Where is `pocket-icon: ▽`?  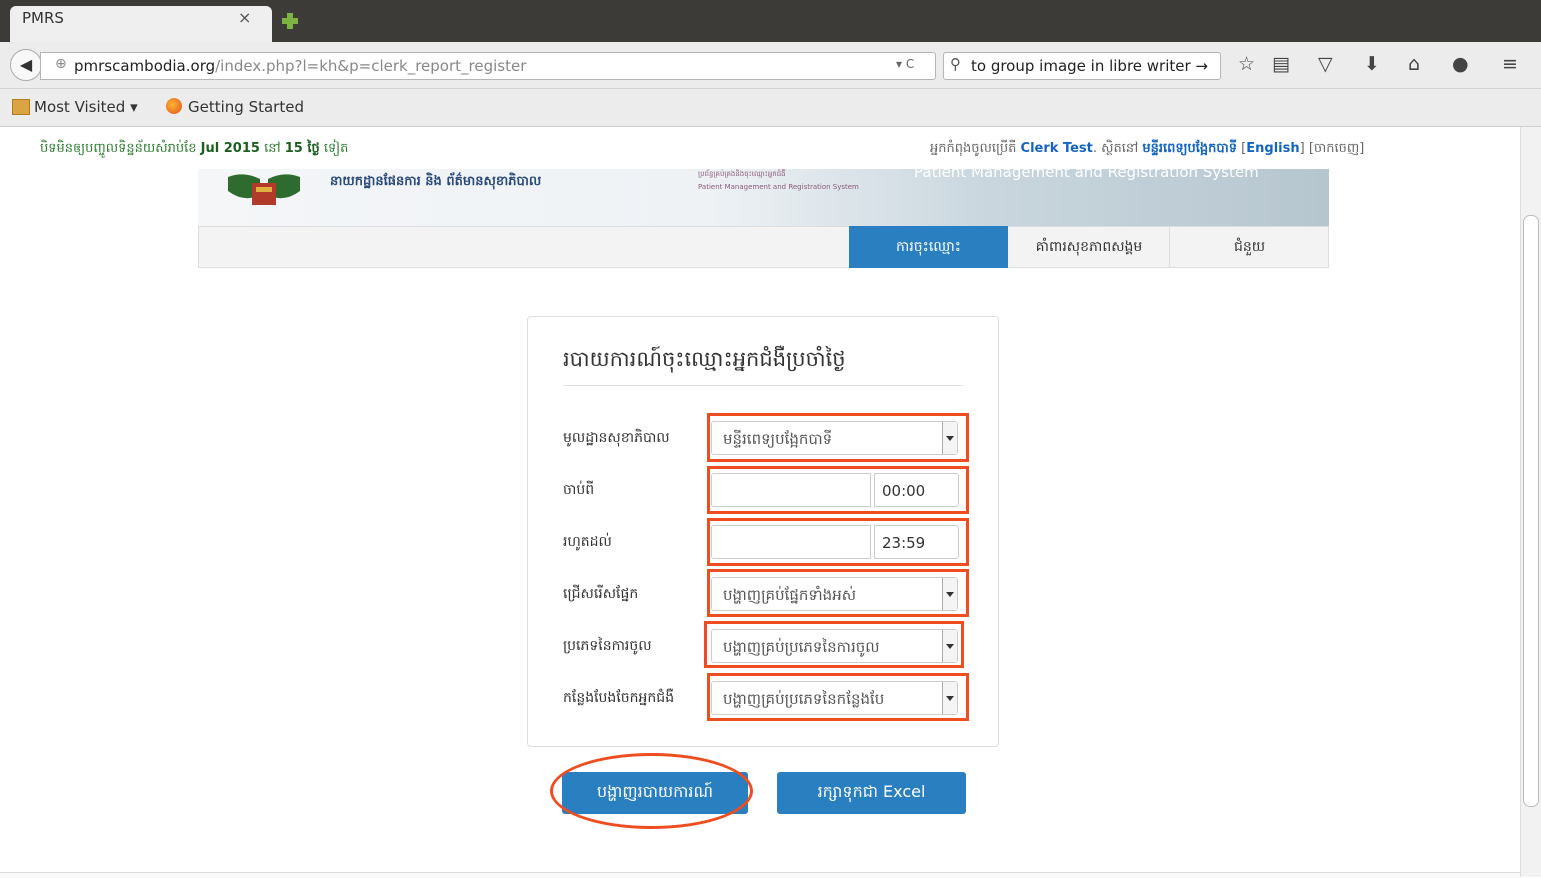
pocket-icon: ▽ is located at coordinates (1325, 64).